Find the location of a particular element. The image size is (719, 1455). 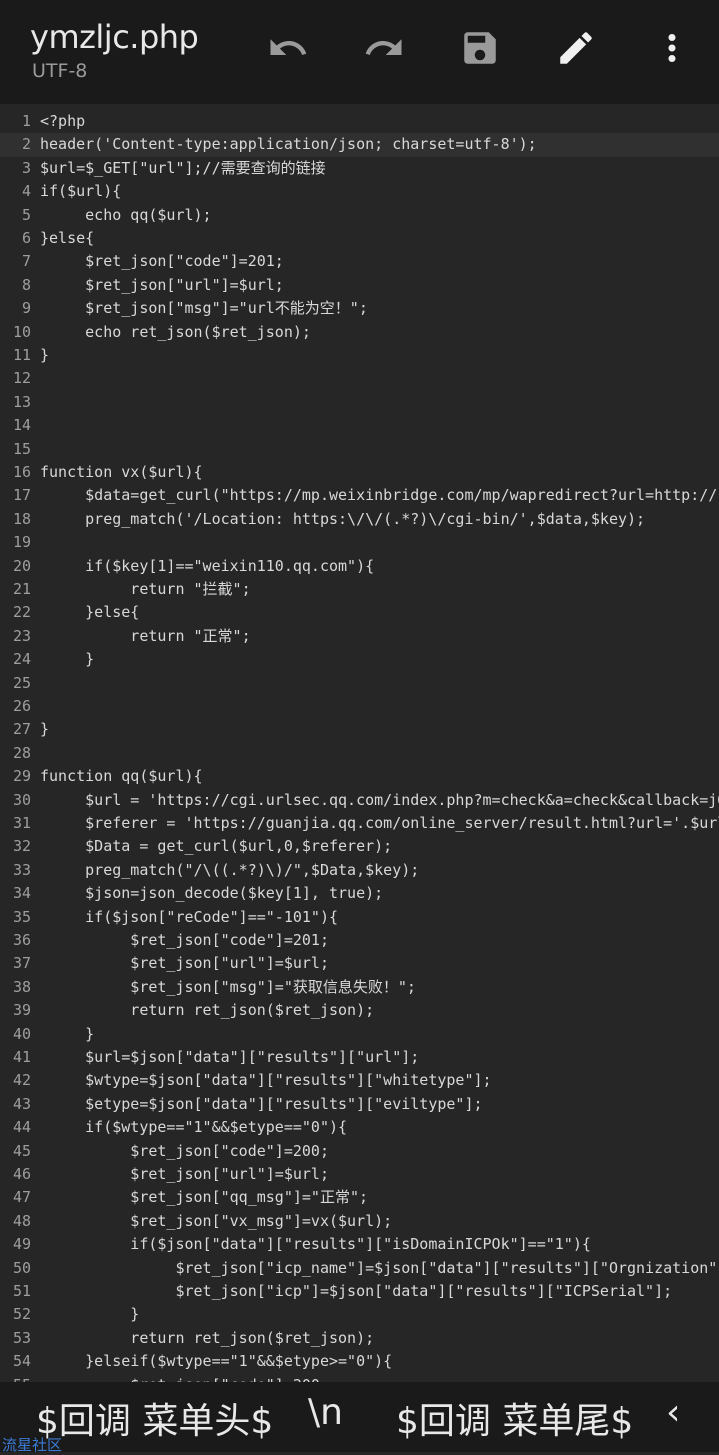

code-line: 21 return "拦截"; is located at coordinates (359, 589).